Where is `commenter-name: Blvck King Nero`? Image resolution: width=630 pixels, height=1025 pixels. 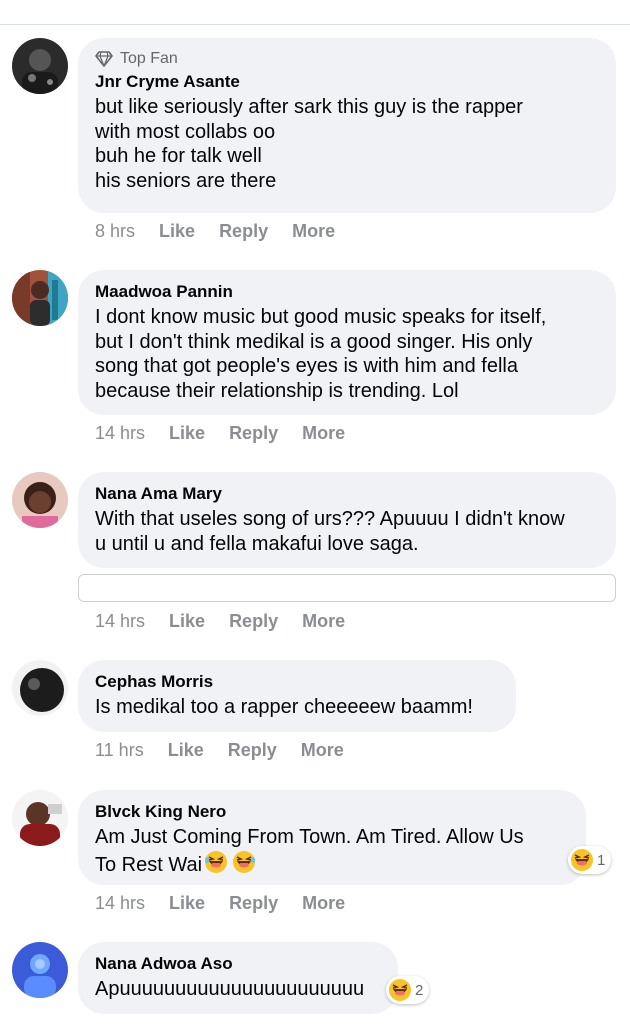 commenter-name: Blvck King Nero is located at coordinates (332, 812).